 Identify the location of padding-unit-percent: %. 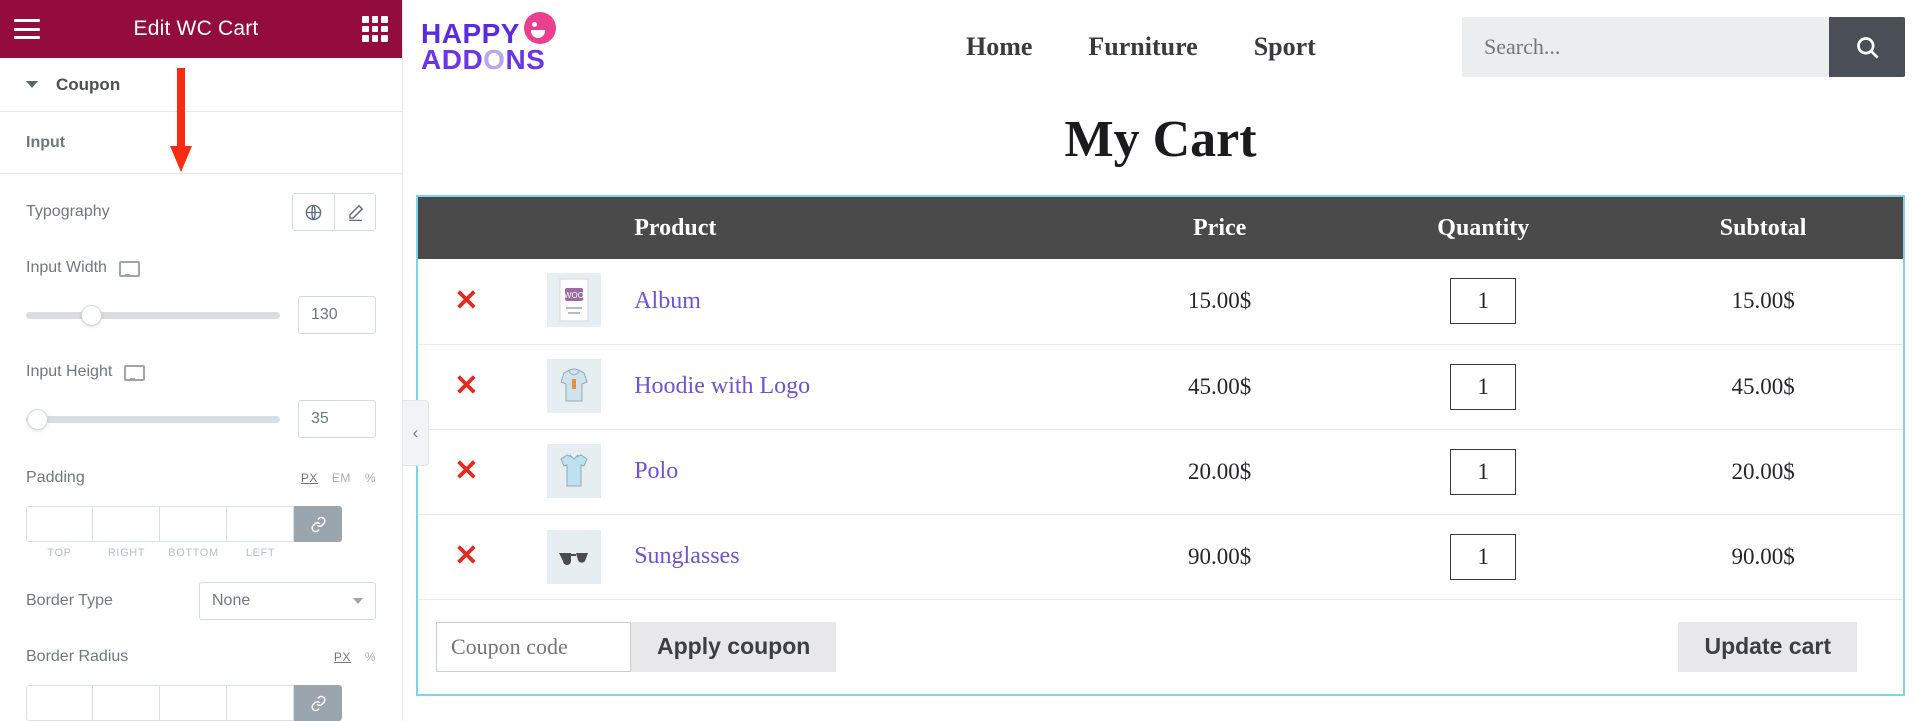
(370, 478).